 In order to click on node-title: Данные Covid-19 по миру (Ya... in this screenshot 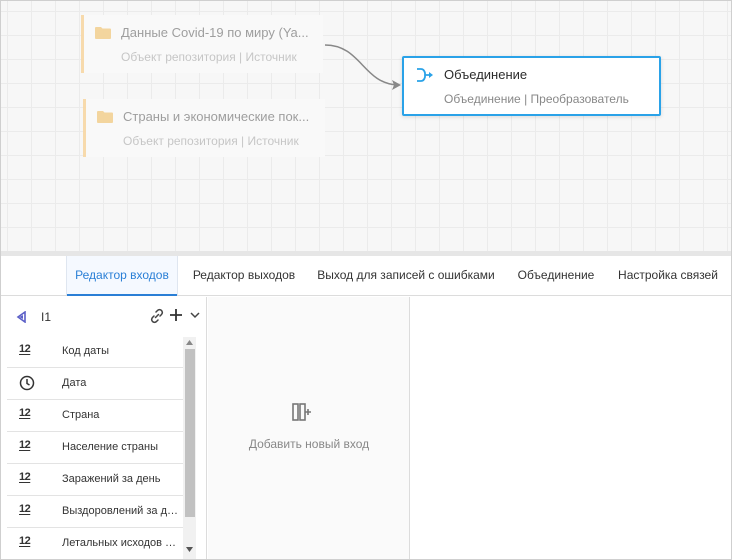, I will do `click(215, 32)`.